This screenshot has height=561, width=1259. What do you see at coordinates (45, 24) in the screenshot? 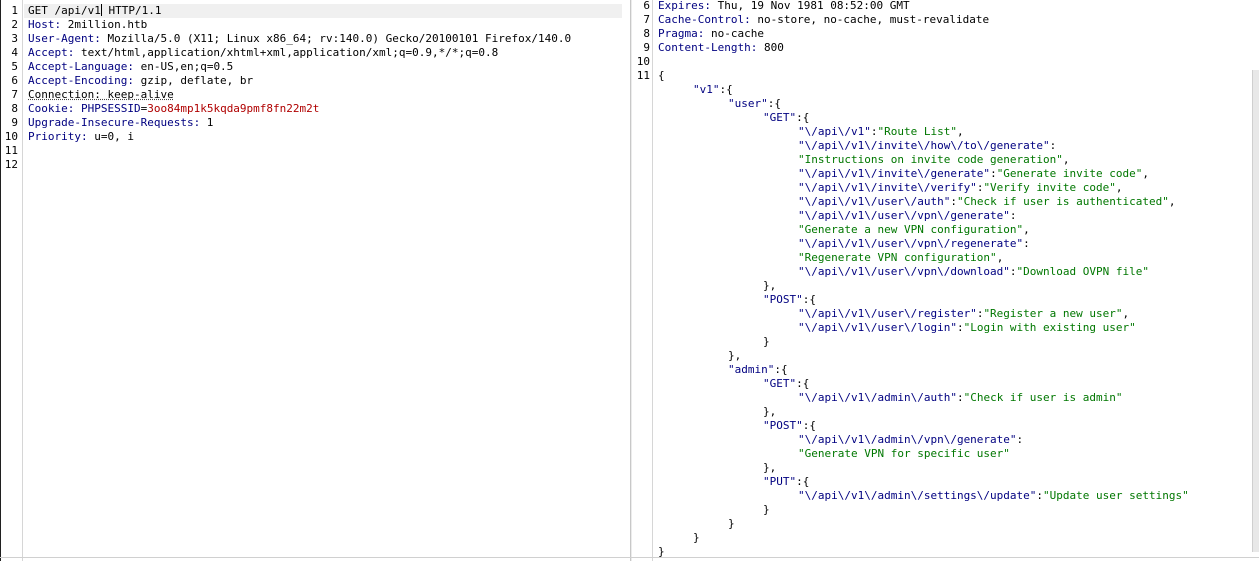
I see `header-name: Host:` at bounding box center [45, 24].